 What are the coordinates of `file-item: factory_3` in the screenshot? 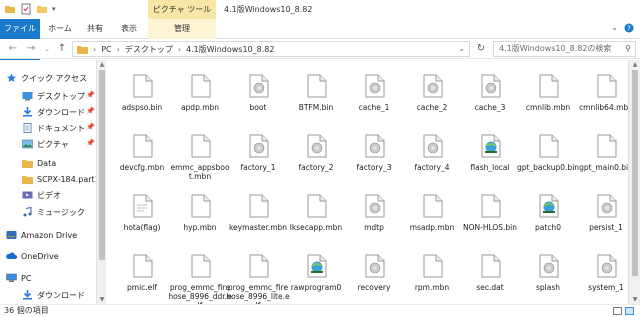 It's located at (374, 156).